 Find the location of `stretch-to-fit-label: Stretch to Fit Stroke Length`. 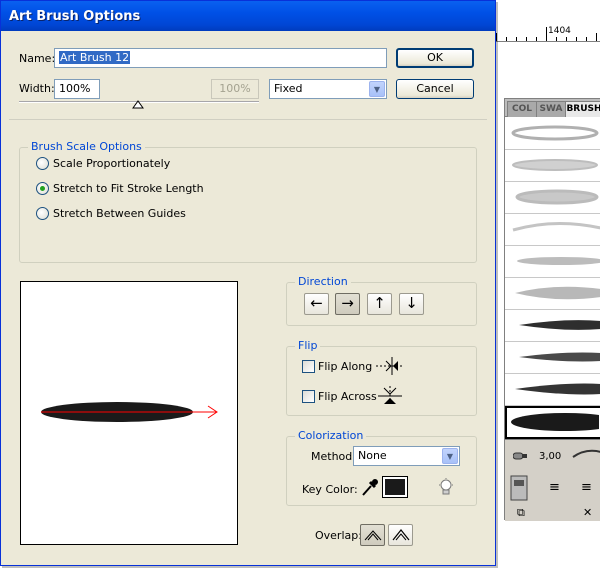

stretch-to-fit-label: Stretch to Fit Stroke Length is located at coordinates (128, 188).